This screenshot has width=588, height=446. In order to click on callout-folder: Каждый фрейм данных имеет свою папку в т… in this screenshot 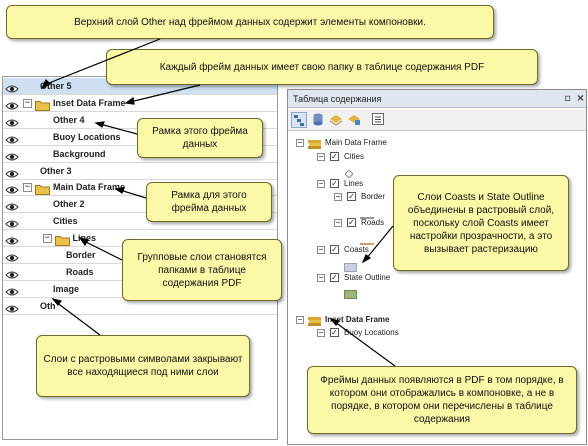, I will do `click(322, 67)`.